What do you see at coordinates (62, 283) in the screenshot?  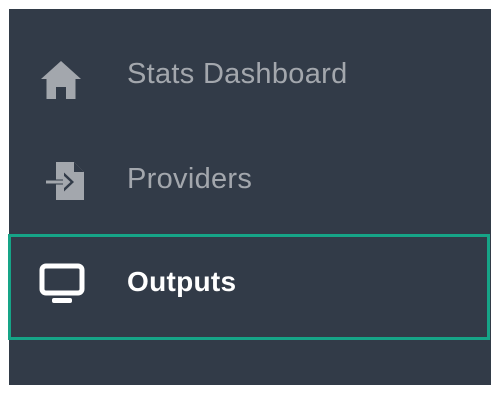 I see `desktop-monitor-icon` at bounding box center [62, 283].